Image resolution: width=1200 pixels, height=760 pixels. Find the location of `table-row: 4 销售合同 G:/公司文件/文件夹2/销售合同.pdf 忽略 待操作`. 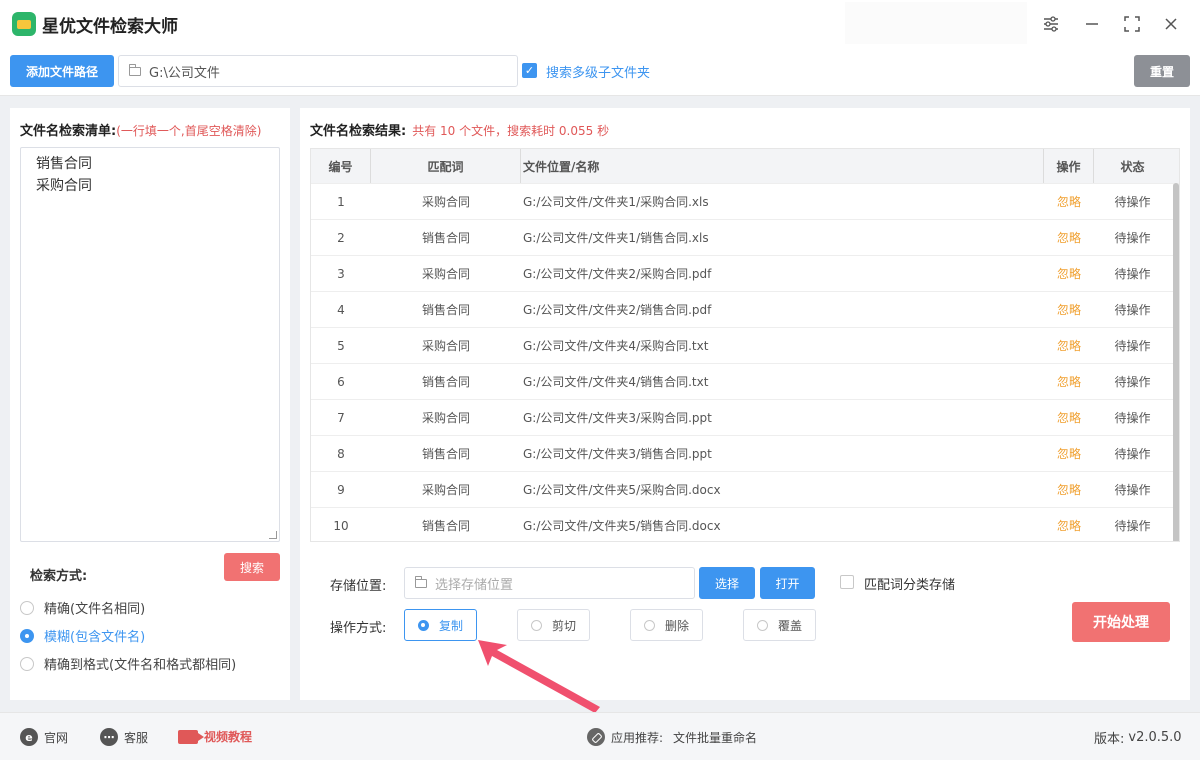

table-row: 4 销售合同 G:/公司文件/文件夹2/销售合同.pdf 忽略 待操作 is located at coordinates (745, 309).